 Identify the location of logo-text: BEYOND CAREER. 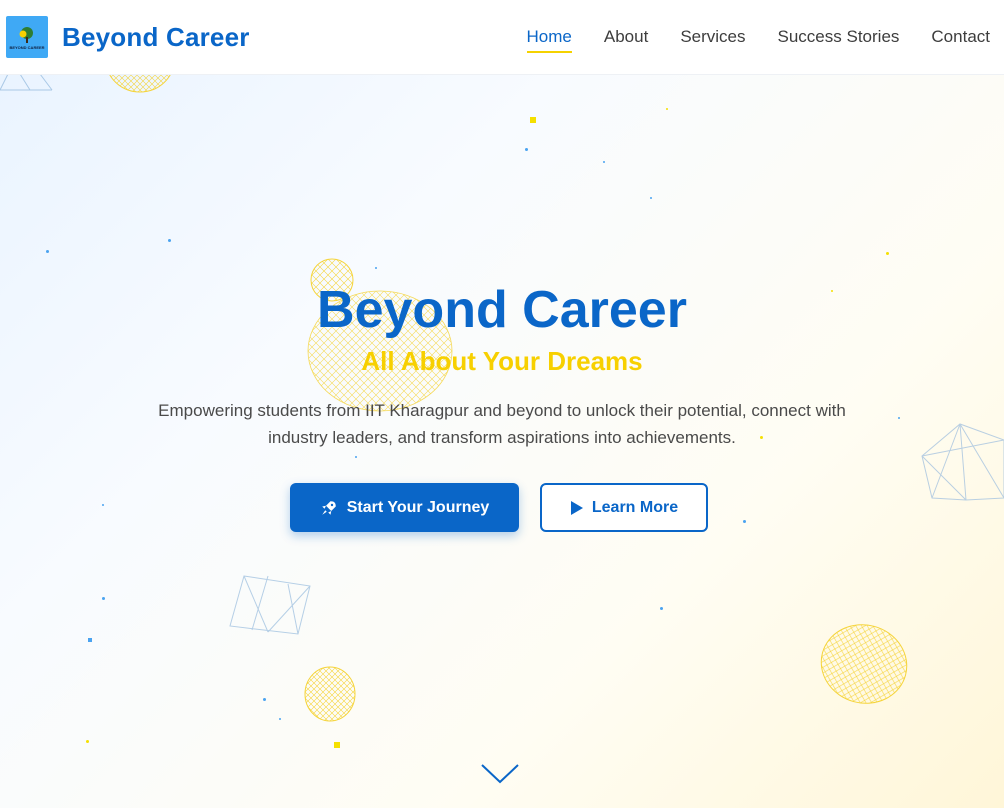
(27, 47).